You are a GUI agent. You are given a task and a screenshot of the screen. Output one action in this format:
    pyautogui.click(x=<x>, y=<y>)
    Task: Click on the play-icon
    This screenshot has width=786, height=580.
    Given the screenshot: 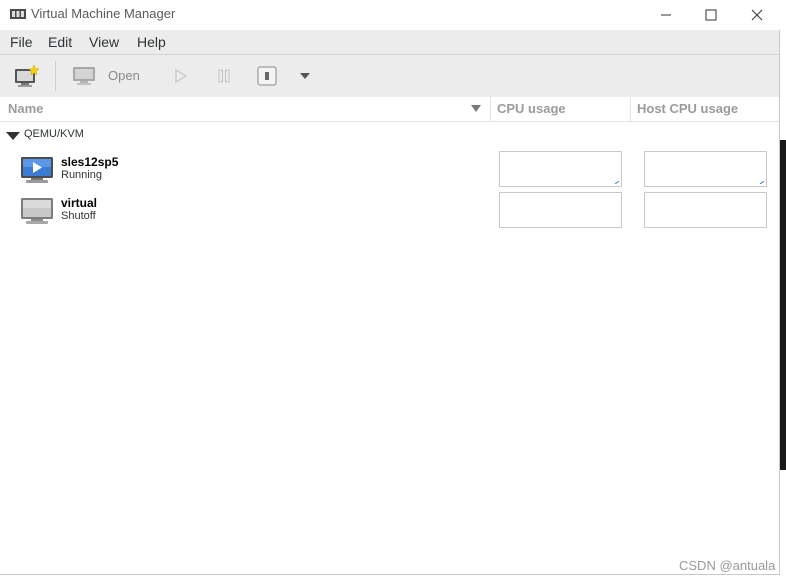 What is the action you would take?
    pyautogui.click(x=181, y=76)
    